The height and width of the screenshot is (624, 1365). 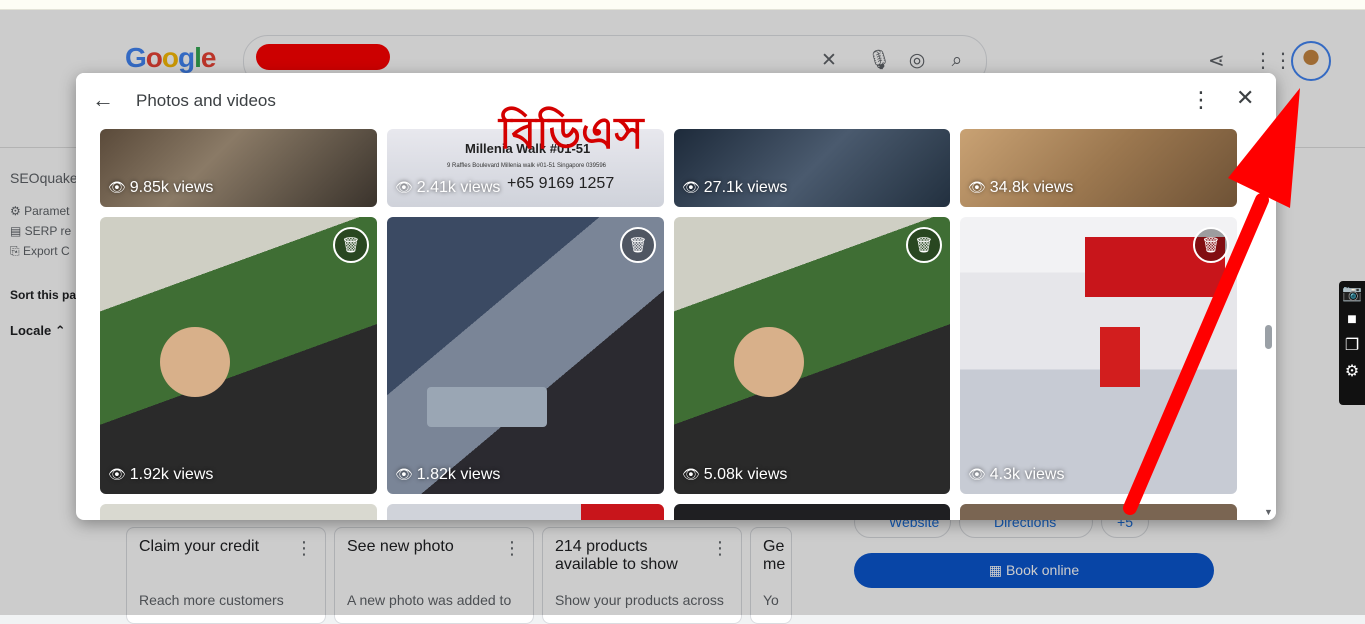 I want to click on photo-tile: 🗑 👁 1.82k views, so click(x=525, y=355).